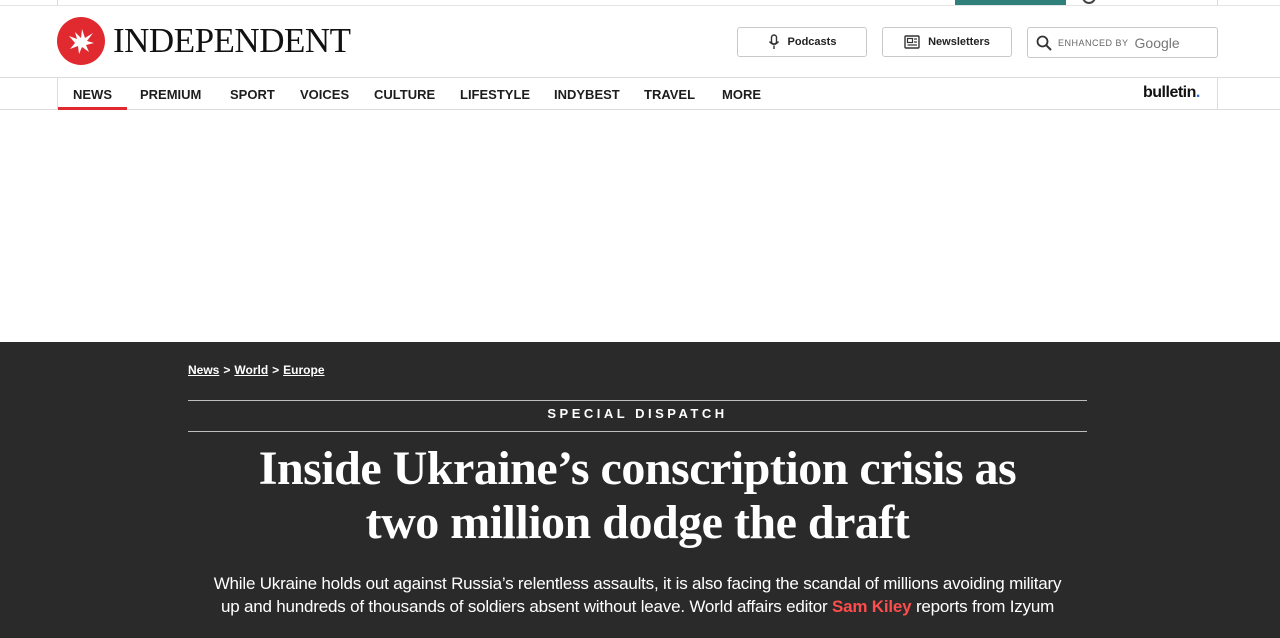 This screenshot has height=638, width=1280. I want to click on newsletter-icon, so click(912, 42).